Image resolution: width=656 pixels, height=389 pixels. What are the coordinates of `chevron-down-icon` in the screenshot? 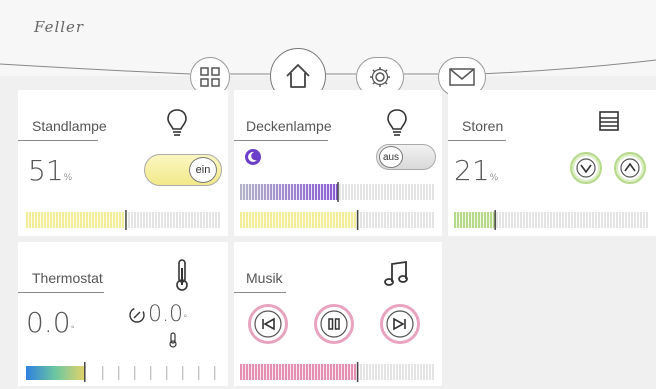 It's located at (586, 168).